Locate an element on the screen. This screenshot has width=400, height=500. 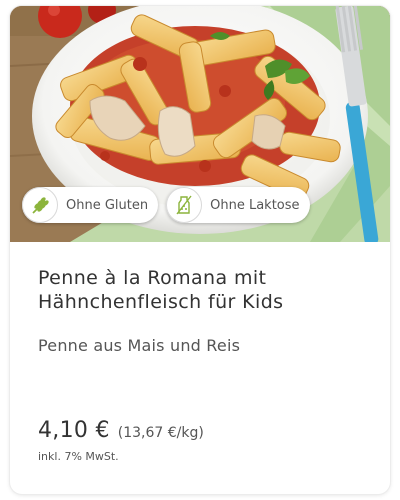
wheat-crossed-icon is located at coordinates (40, 205).